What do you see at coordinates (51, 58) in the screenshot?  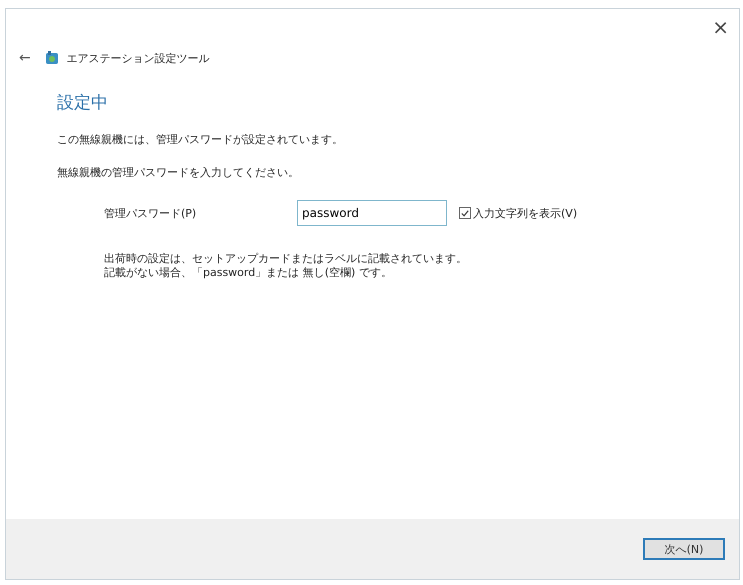 I see `app-icon` at bounding box center [51, 58].